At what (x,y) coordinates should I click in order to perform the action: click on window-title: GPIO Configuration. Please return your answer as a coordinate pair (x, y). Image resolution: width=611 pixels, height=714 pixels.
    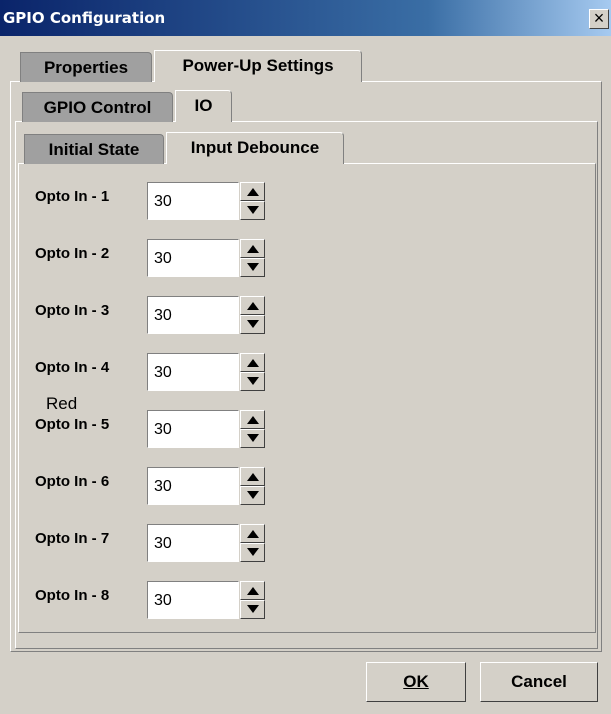
    Looking at the image, I should click on (84, 18).